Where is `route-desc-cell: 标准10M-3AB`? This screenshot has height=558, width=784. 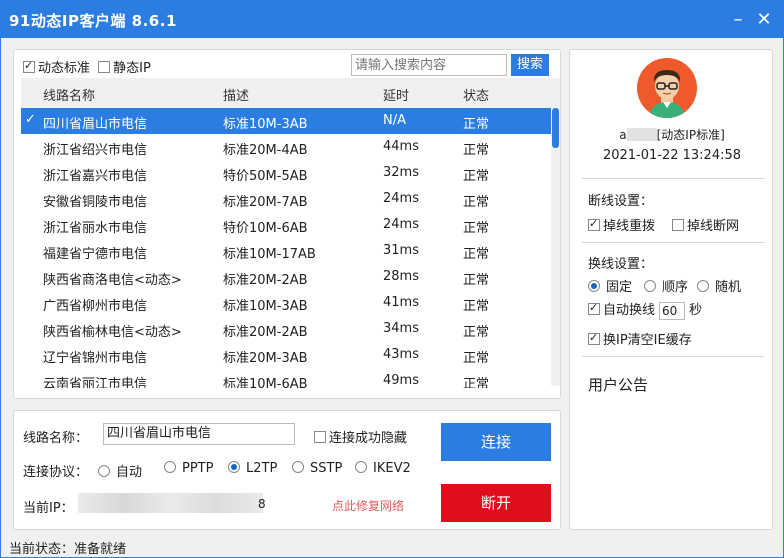 route-desc-cell: 标准10M-3AB is located at coordinates (265, 124).